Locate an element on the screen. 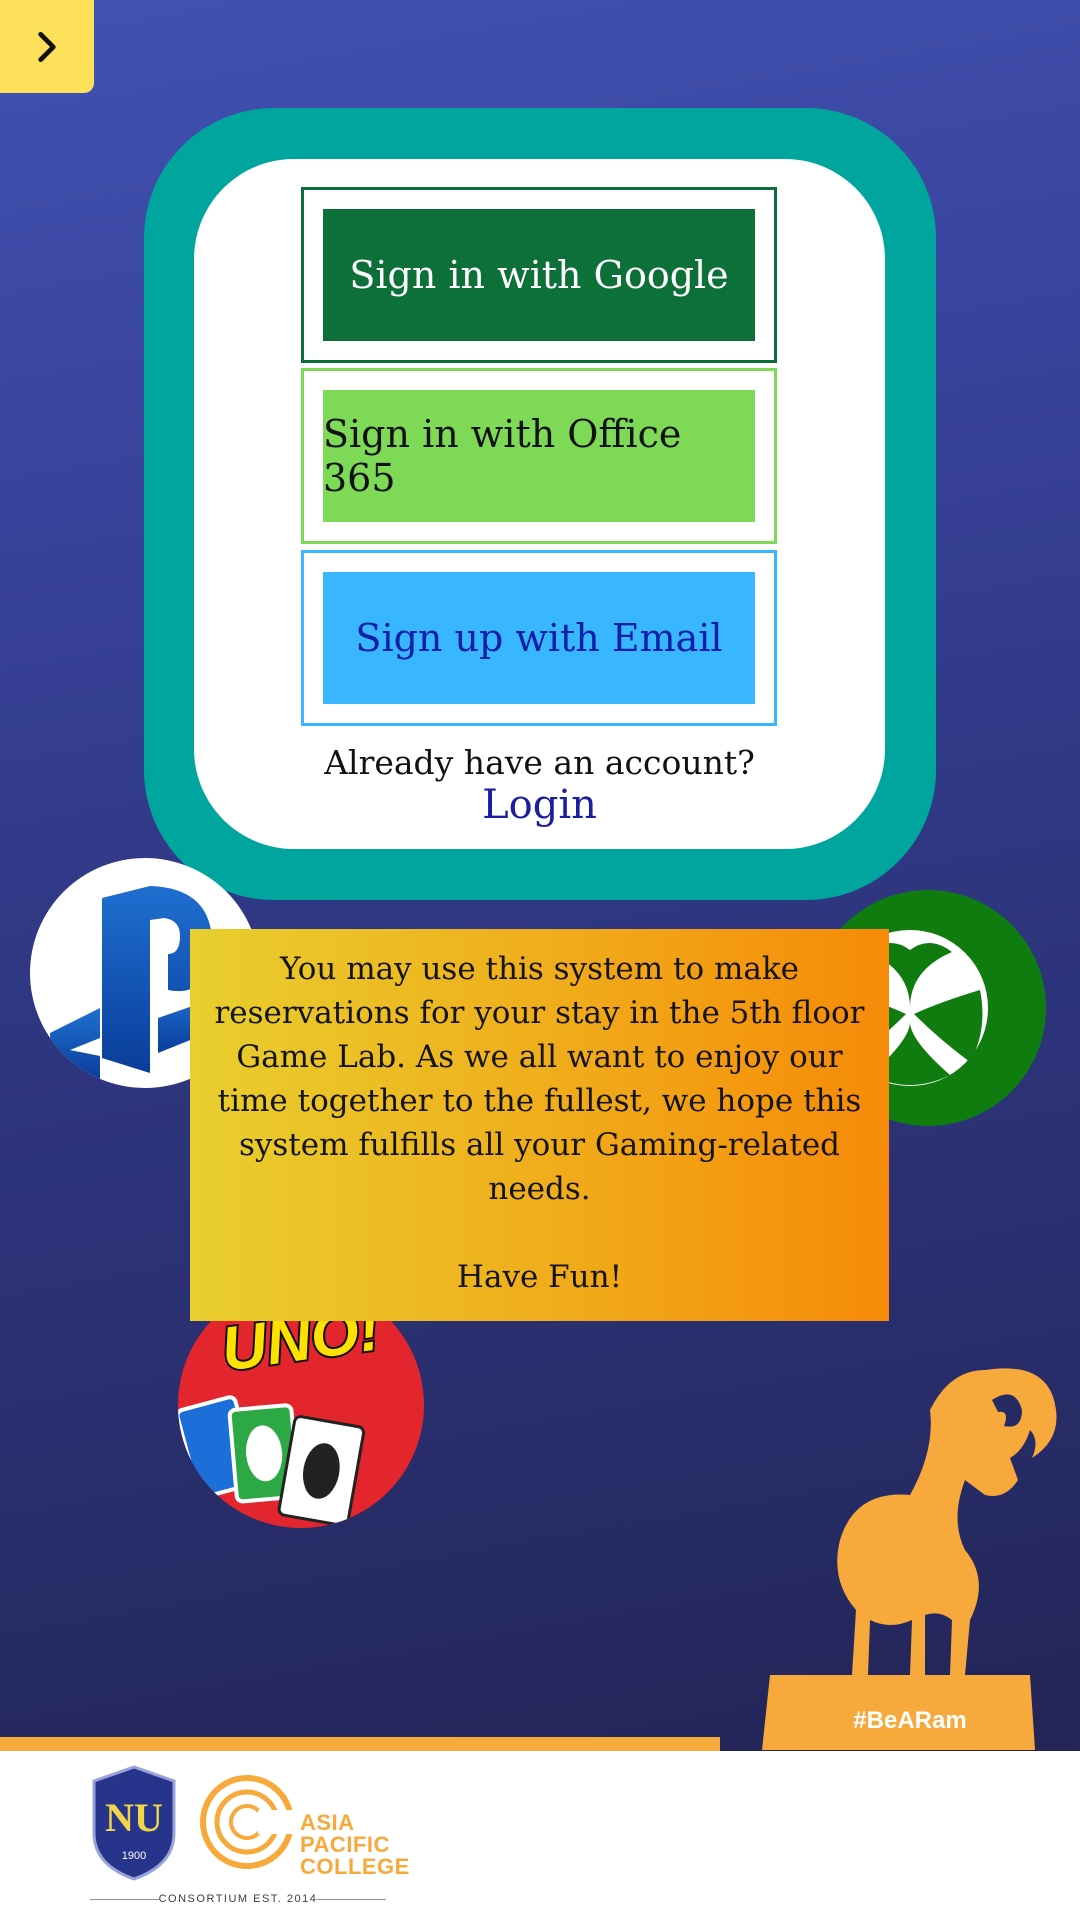 The image size is (1080, 1920). next-button is located at coordinates (47, 46).